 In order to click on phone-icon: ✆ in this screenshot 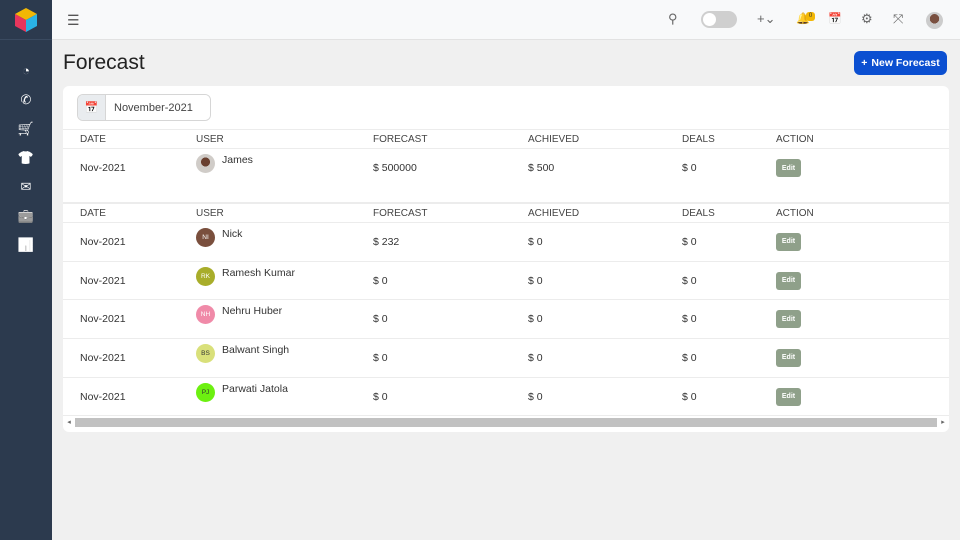, I will do `click(26, 99)`.